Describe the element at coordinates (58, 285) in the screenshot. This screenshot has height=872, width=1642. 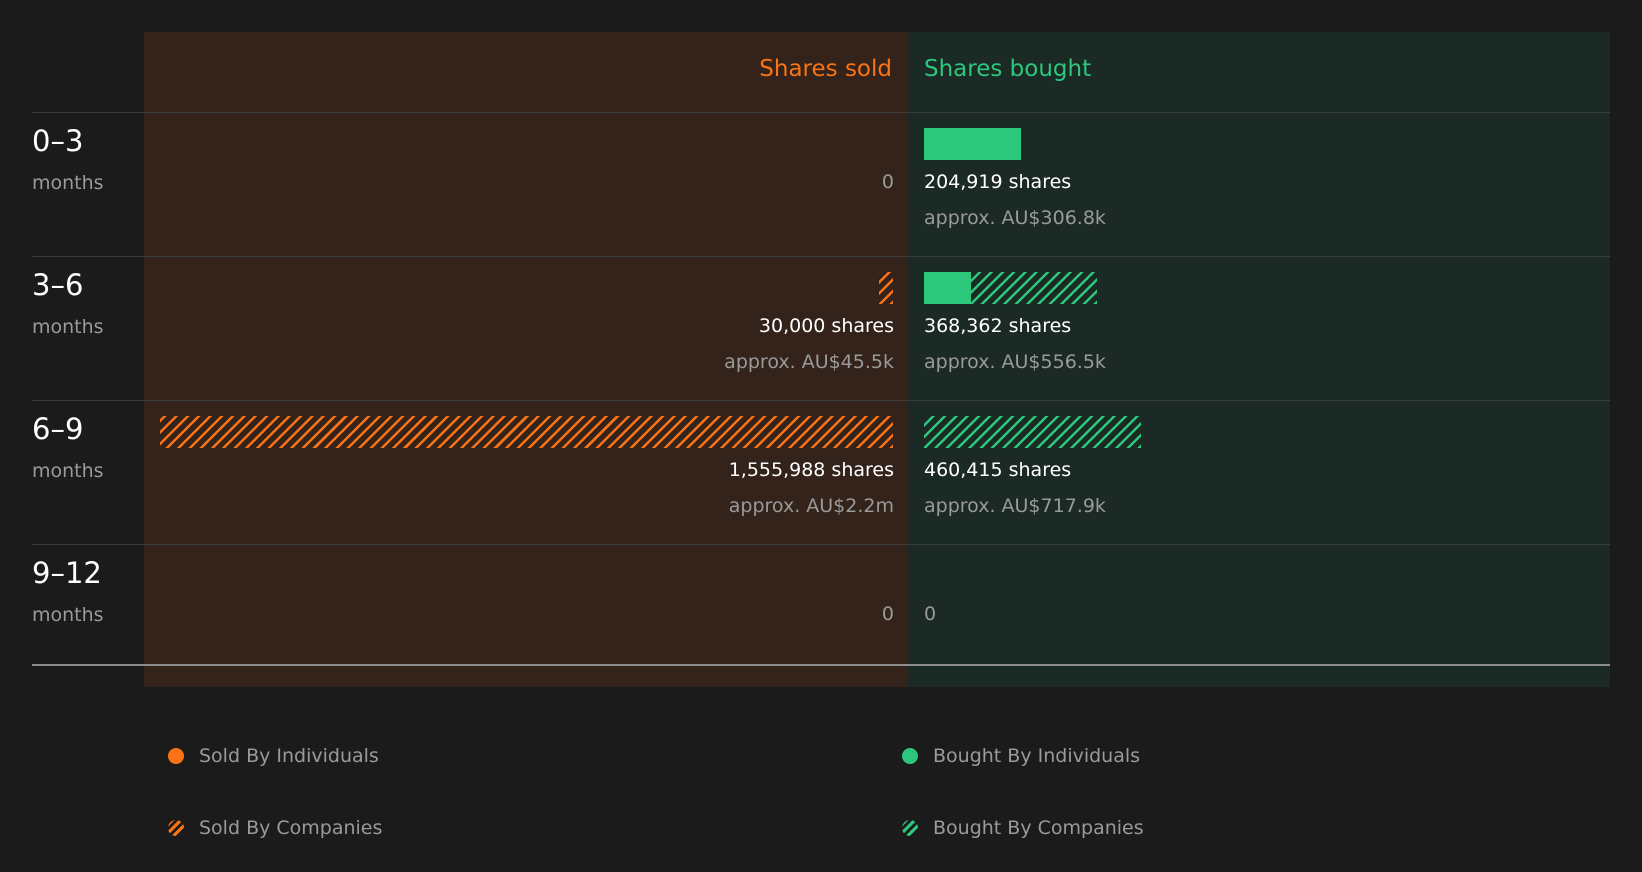
I see `period-label: 3–6` at that location.